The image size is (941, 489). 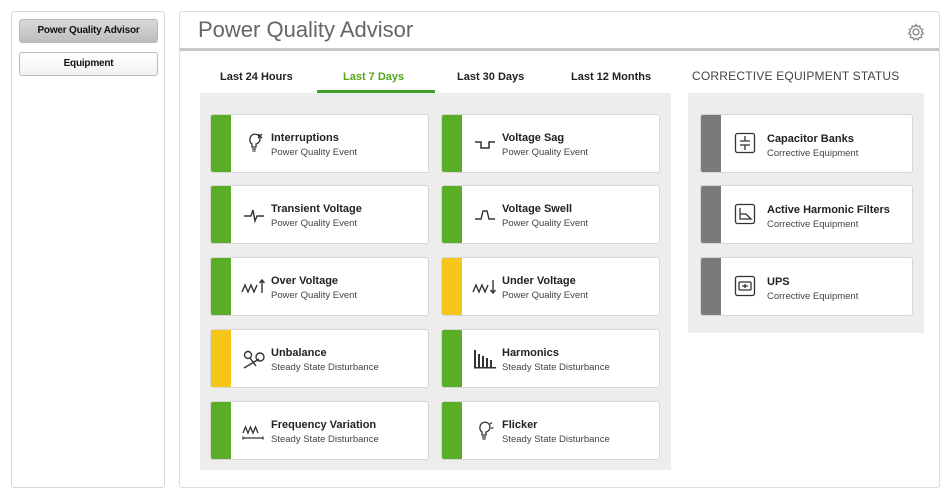 I want to click on sidebar-item-power-quality-advisor: Power Quality Advisor, so click(x=88, y=31).